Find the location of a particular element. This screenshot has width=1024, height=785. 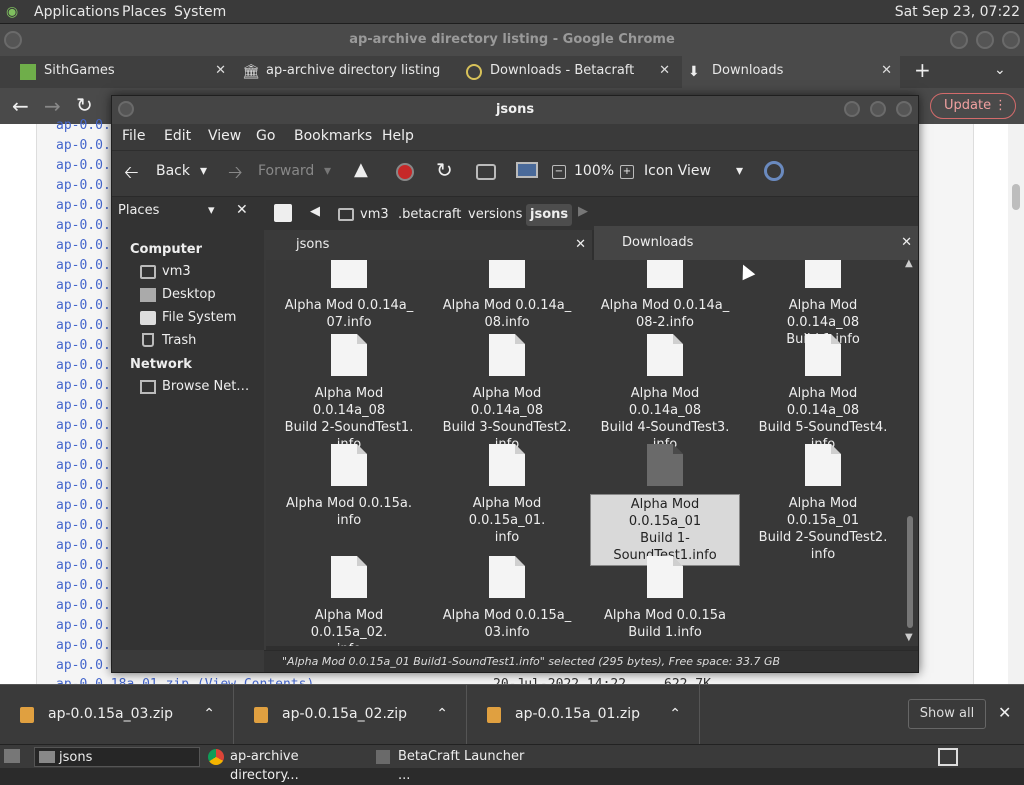

sidebar-item-vm3: vm3 is located at coordinates (176, 271).